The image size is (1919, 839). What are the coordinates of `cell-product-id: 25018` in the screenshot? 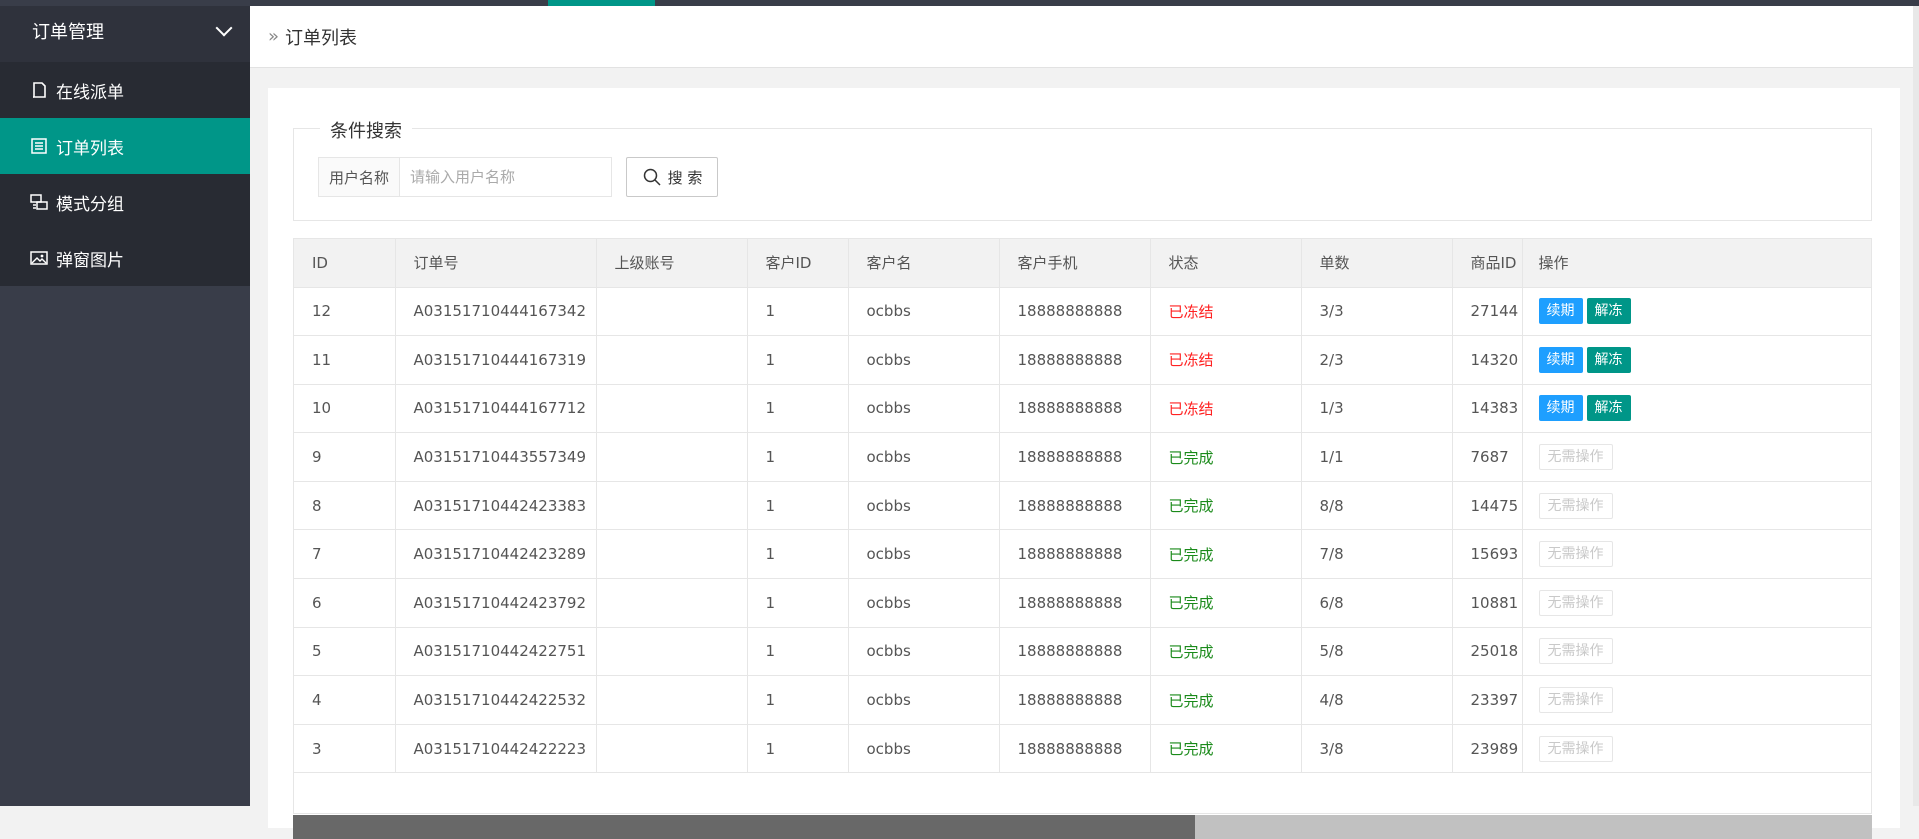 It's located at (1487, 652).